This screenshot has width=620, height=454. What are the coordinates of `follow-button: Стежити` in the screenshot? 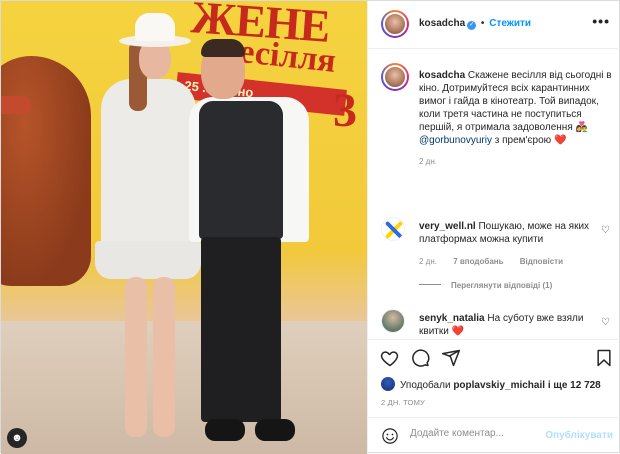 It's located at (510, 23).